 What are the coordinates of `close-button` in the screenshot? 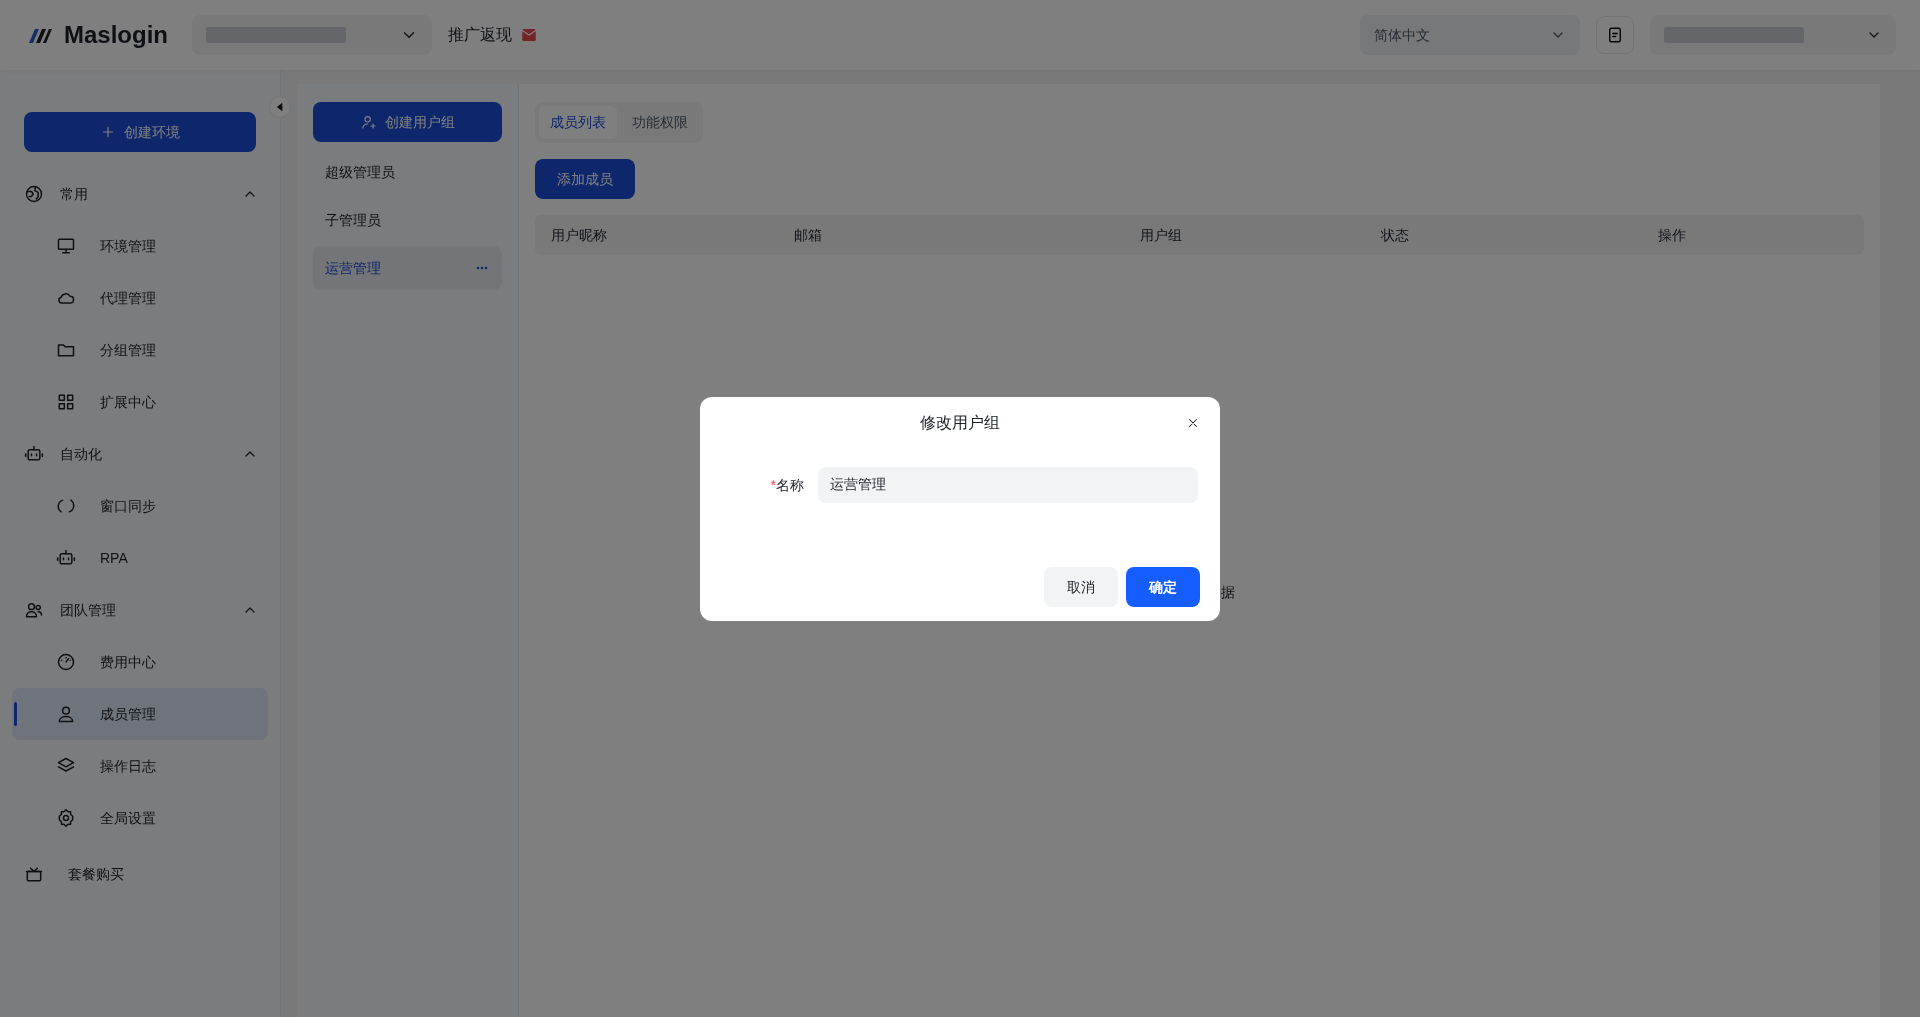 It's located at (1193, 423).